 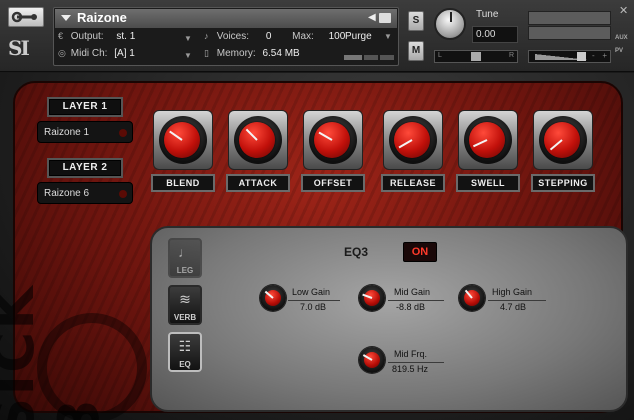 I want to click on pan-slider: L R, so click(x=476, y=56).